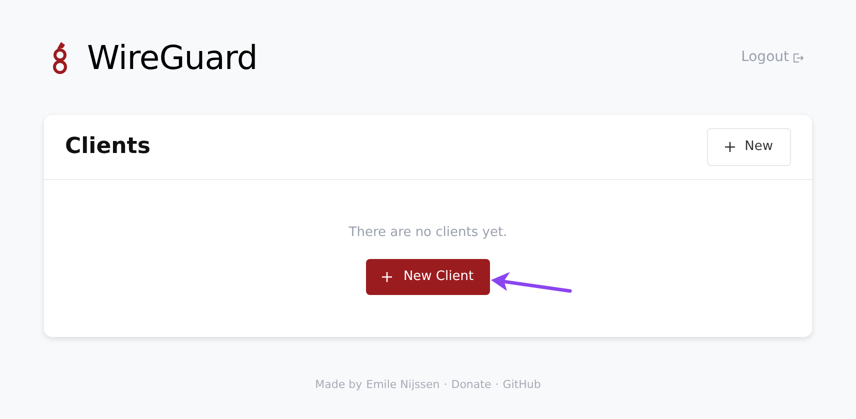 This screenshot has width=856, height=419. I want to click on logout-link: Logout, so click(772, 57).